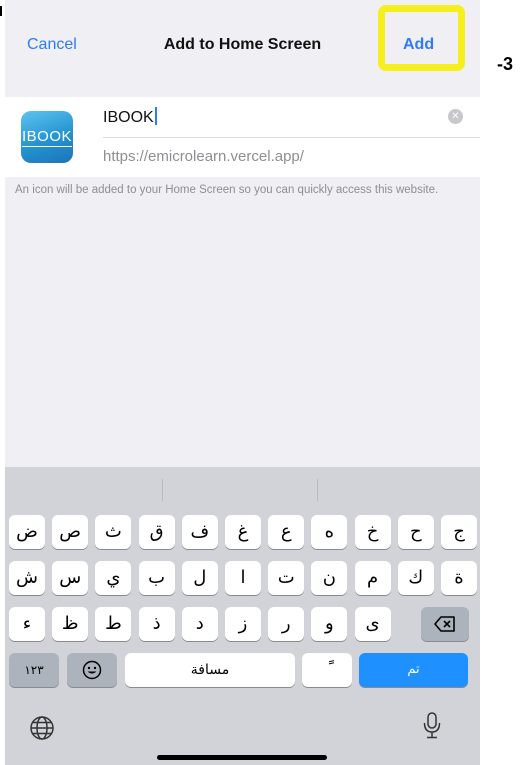 Image resolution: width=530 pixels, height=765 pixels. Describe the element at coordinates (70, 532) in the screenshot. I see `letter-key: ص` at that location.